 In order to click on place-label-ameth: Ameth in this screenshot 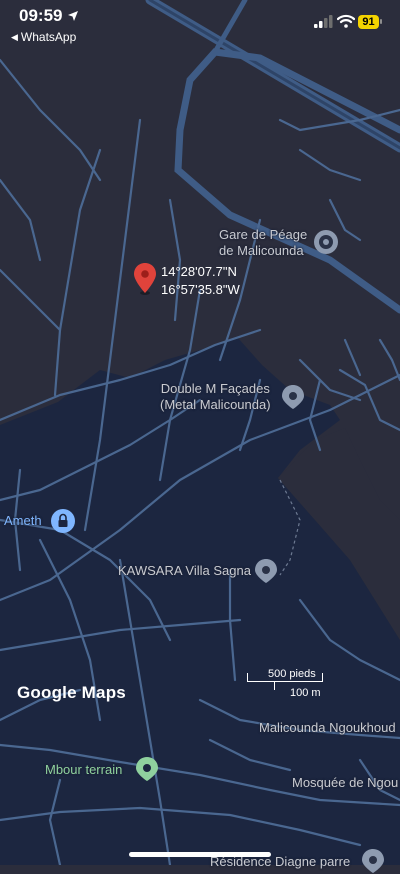, I will do `click(23, 521)`.